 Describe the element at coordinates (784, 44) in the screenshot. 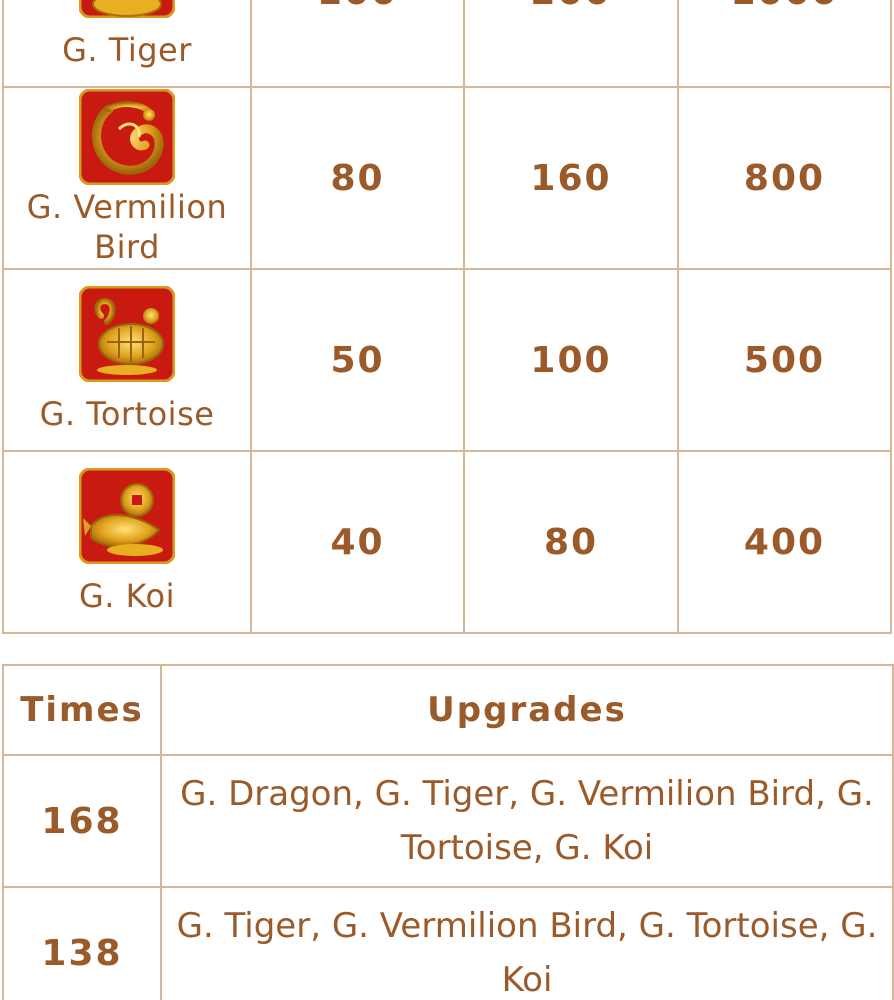

I see `payout-cell: 1000` at that location.